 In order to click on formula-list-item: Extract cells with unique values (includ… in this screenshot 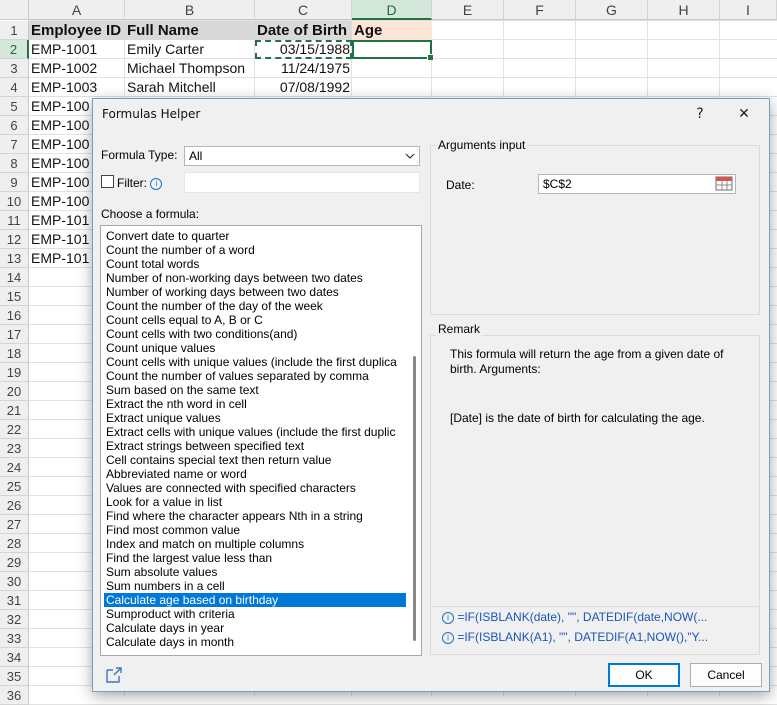, I will do `click(255, 432)`.